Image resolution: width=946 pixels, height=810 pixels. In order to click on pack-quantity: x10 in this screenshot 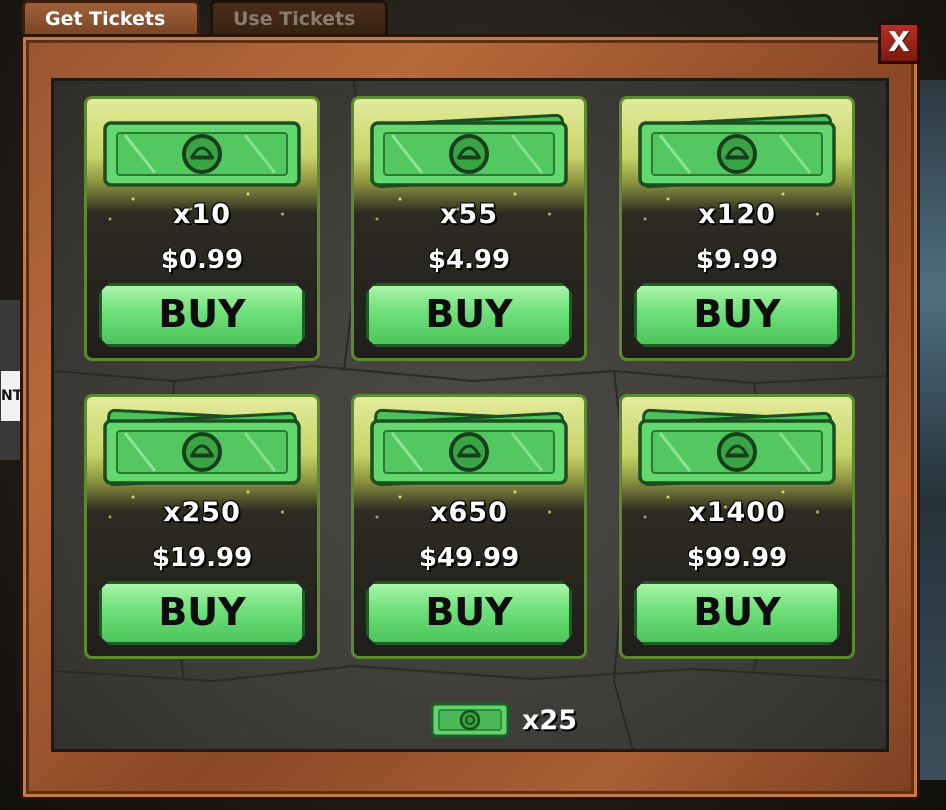, I will do `click(202, 214)`.